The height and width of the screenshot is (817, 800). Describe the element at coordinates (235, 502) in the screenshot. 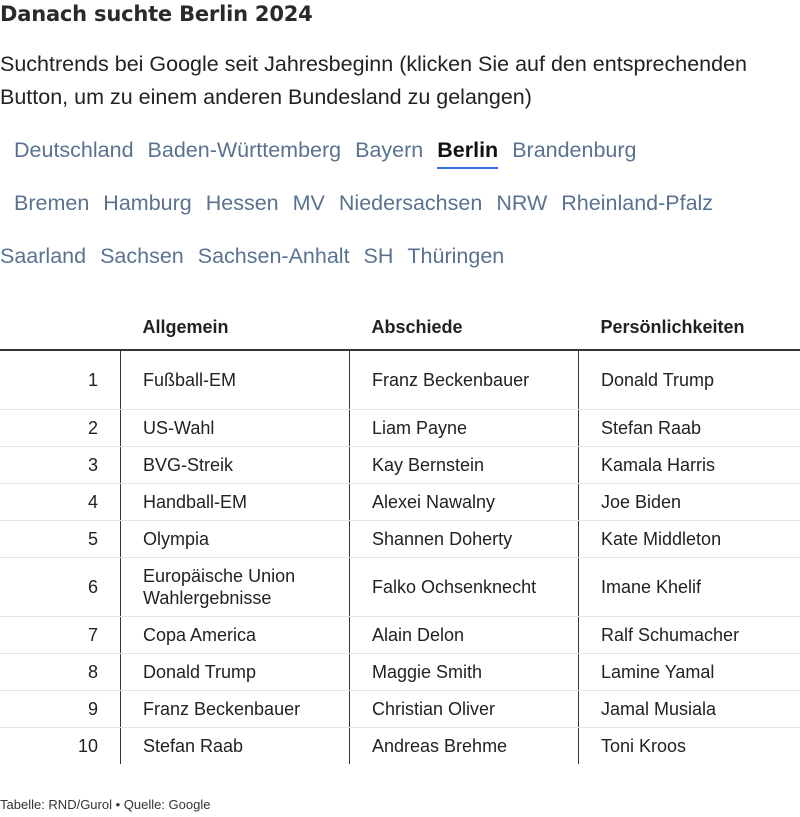

I see `general-cell: Handball-EM` at that location.